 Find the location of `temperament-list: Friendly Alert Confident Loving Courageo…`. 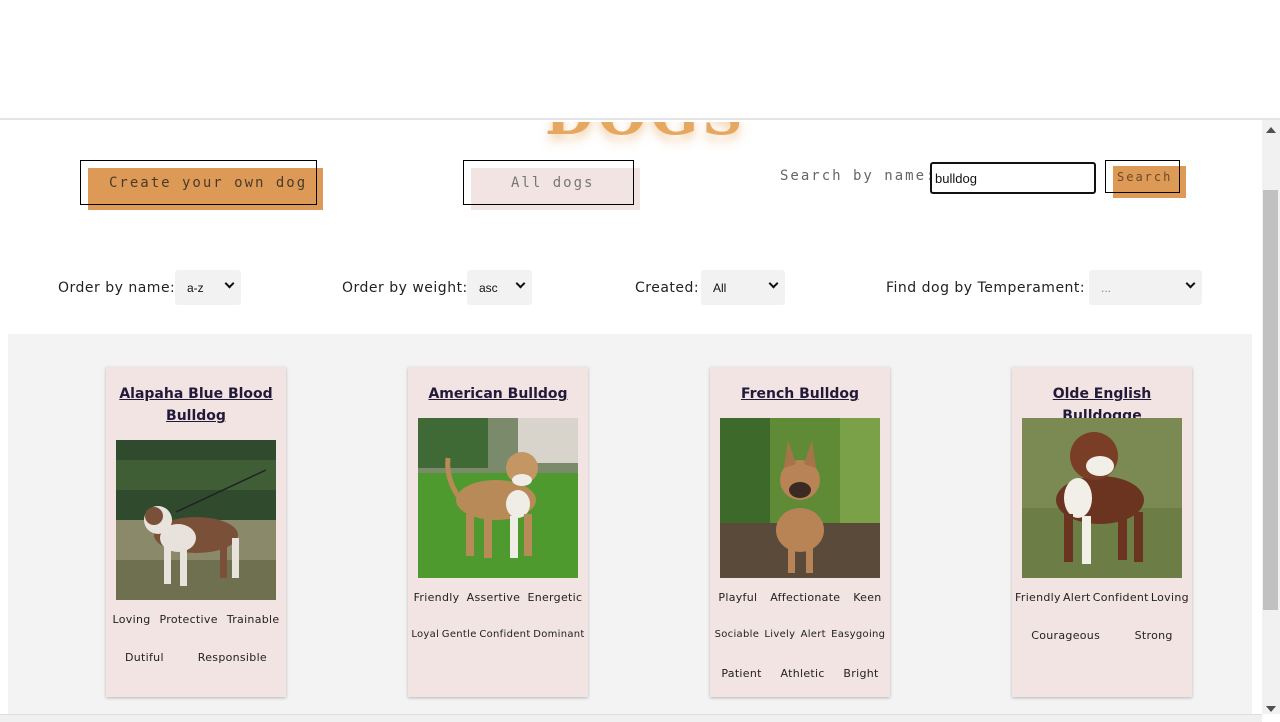

temperament-list: Friendly Alert Confident Loving Courageo… is located at coordinates (1102, 629).